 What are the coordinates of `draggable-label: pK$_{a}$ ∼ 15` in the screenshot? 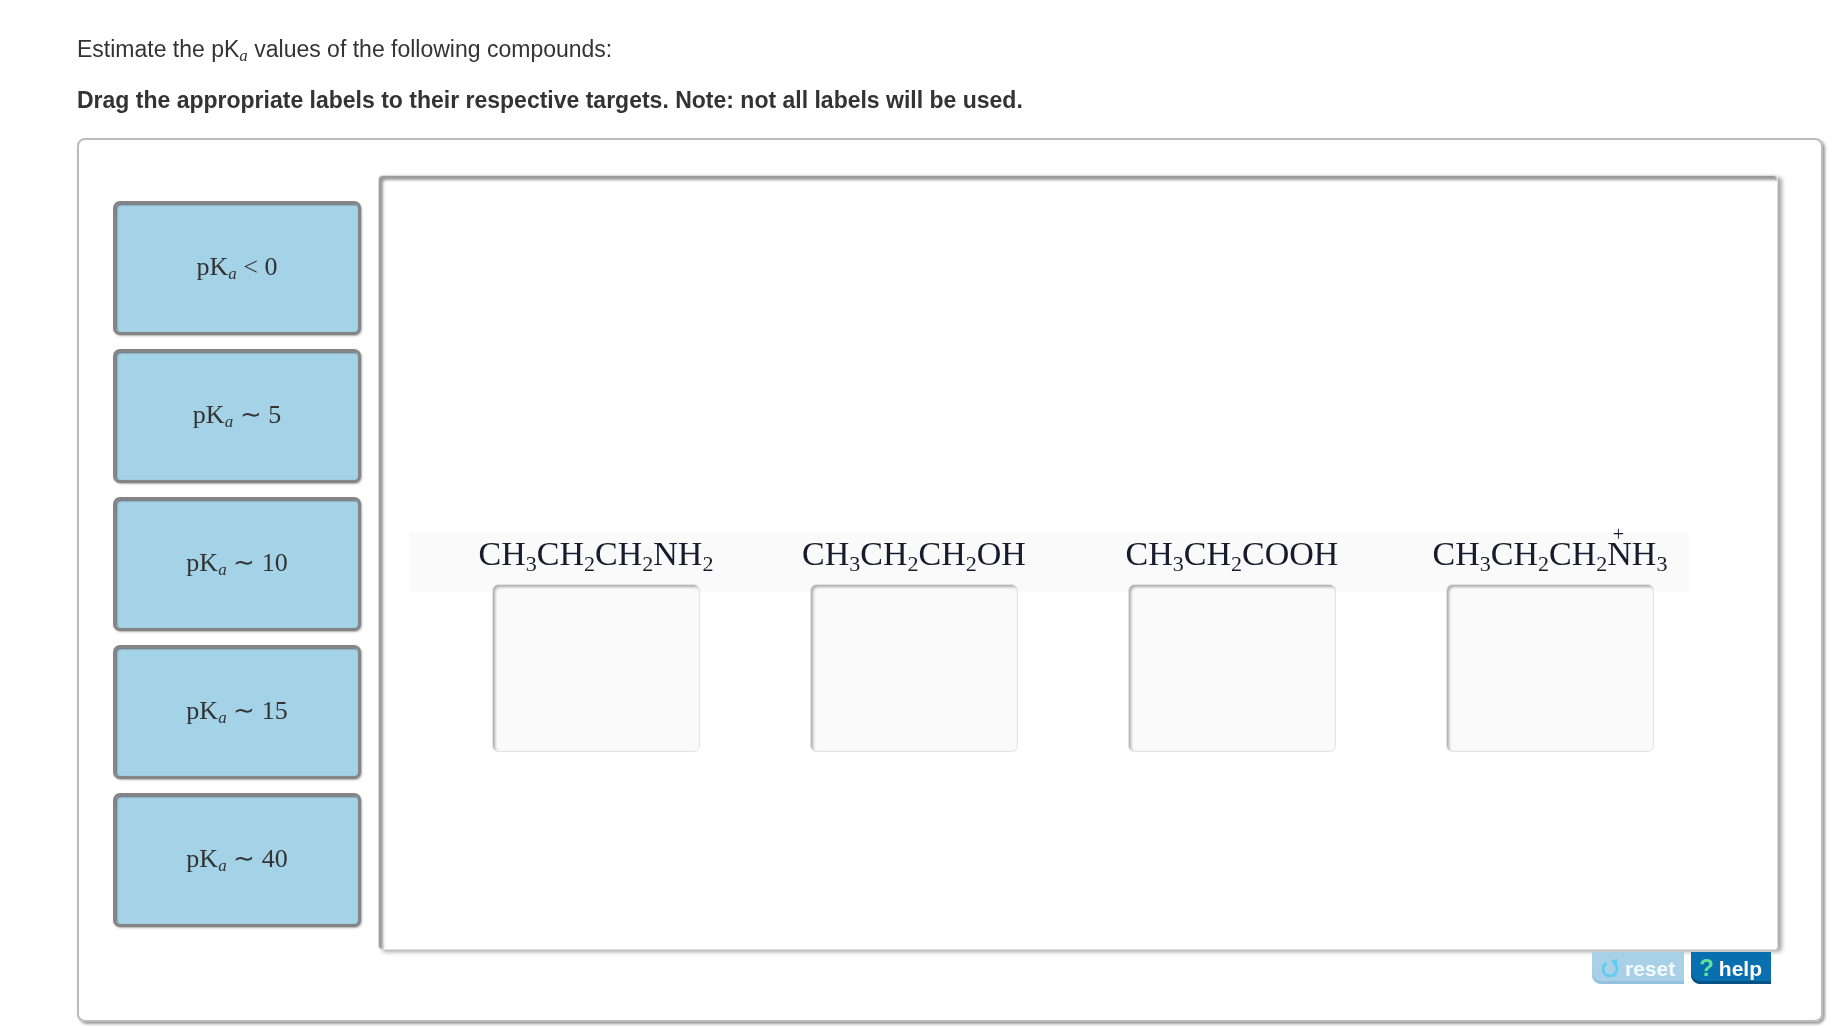 It's located at (237, 712).